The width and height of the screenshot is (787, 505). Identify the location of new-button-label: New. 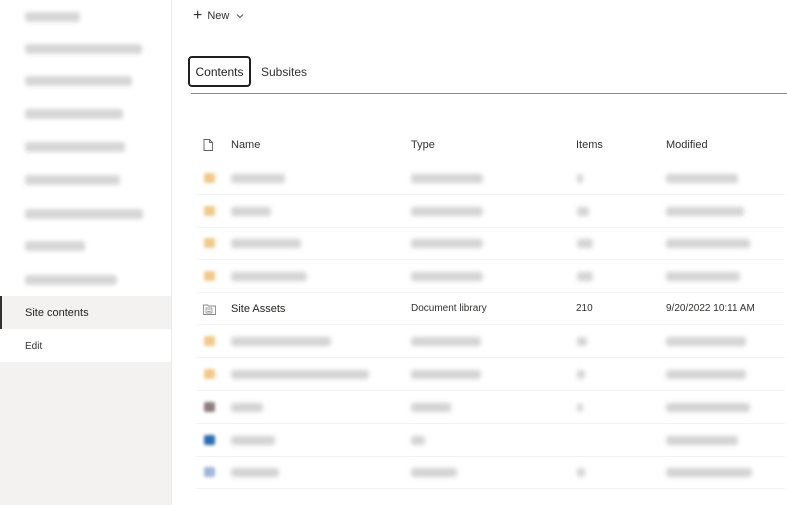
(218, 16).